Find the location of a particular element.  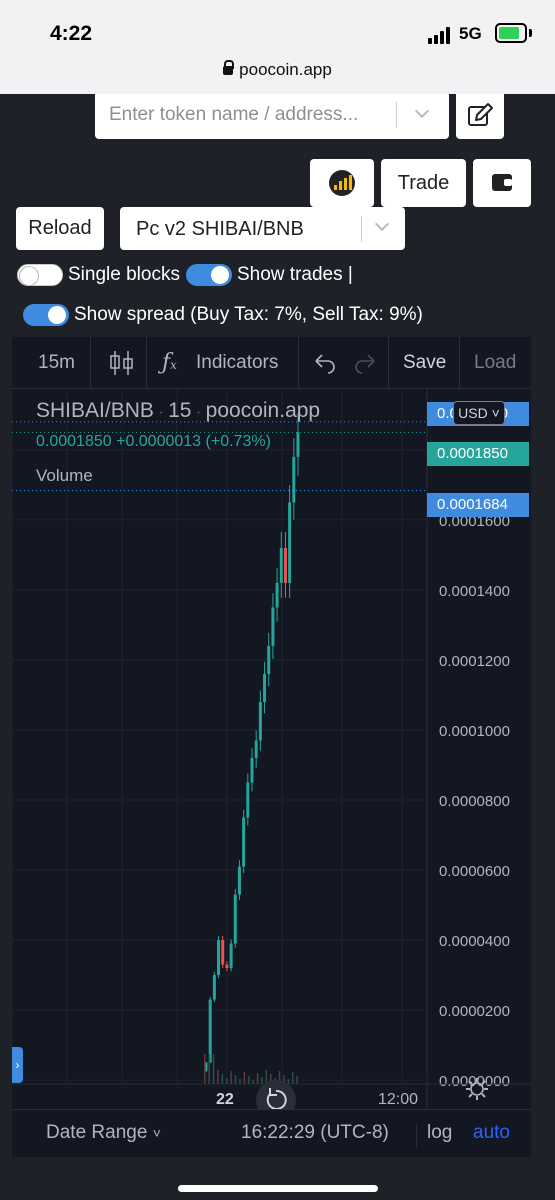

show-trades-toggle is located at coordinates (209, 275).